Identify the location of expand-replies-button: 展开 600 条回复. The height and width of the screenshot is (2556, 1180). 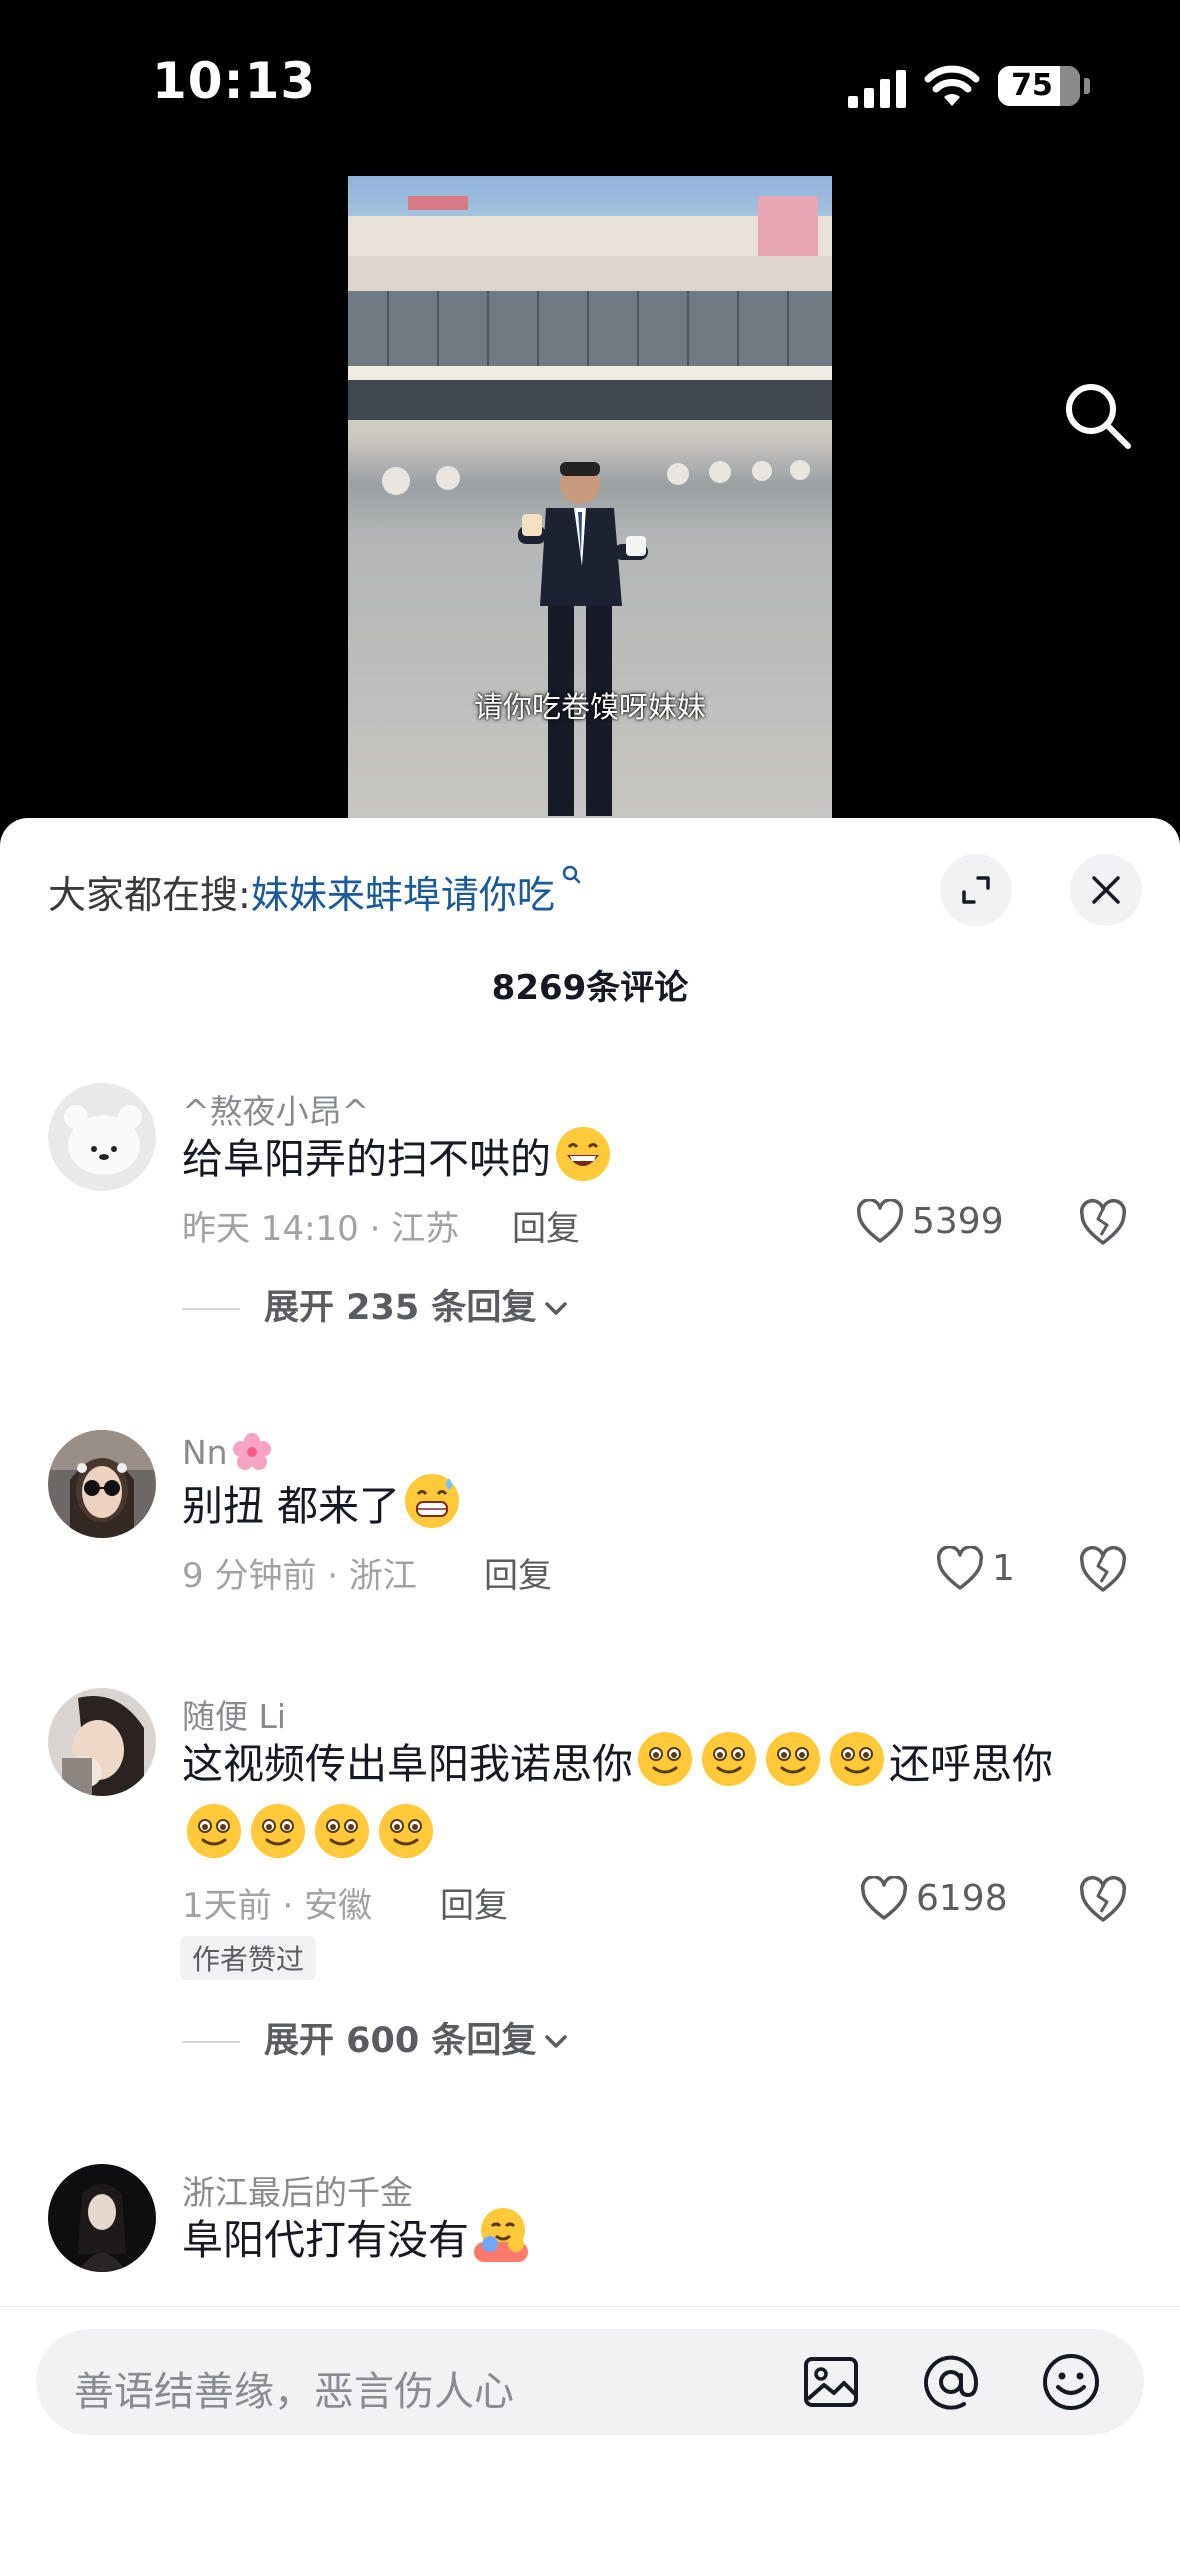
(376, 2037).